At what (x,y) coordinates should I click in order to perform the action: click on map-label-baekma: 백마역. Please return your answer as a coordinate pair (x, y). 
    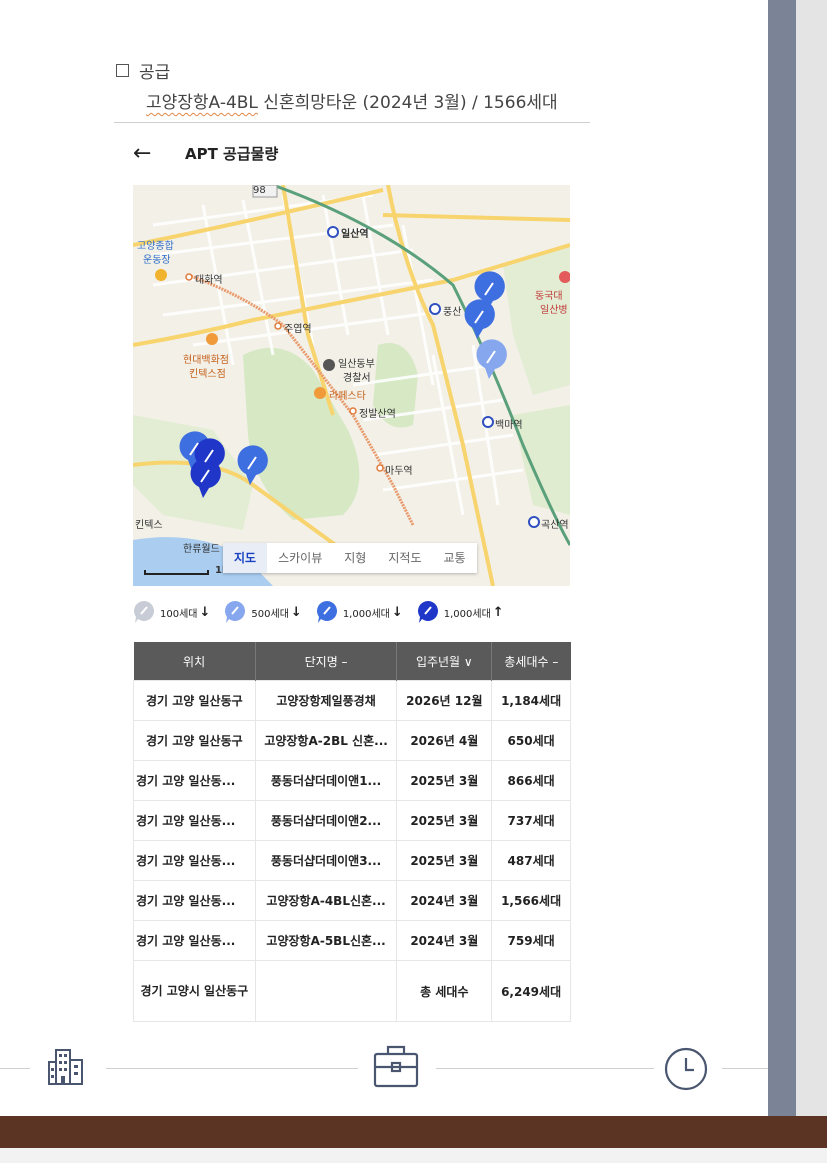
    Looking at the image, I should click on (509, 425).